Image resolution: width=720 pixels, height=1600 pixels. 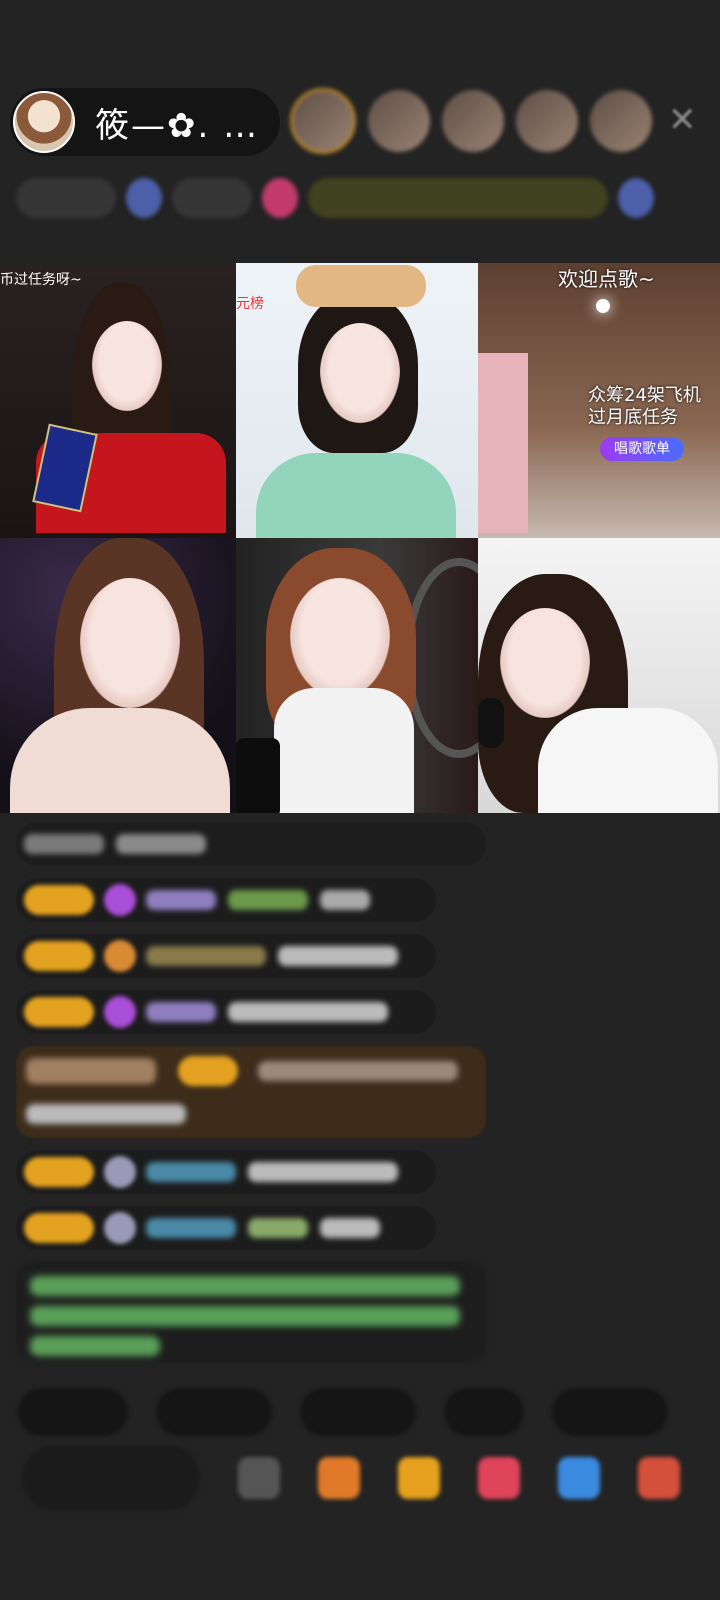 What do you see at coordinates (419, 1478) in the screenshot?
I see `red-packet-icon` at bounding box center [419, 1478].